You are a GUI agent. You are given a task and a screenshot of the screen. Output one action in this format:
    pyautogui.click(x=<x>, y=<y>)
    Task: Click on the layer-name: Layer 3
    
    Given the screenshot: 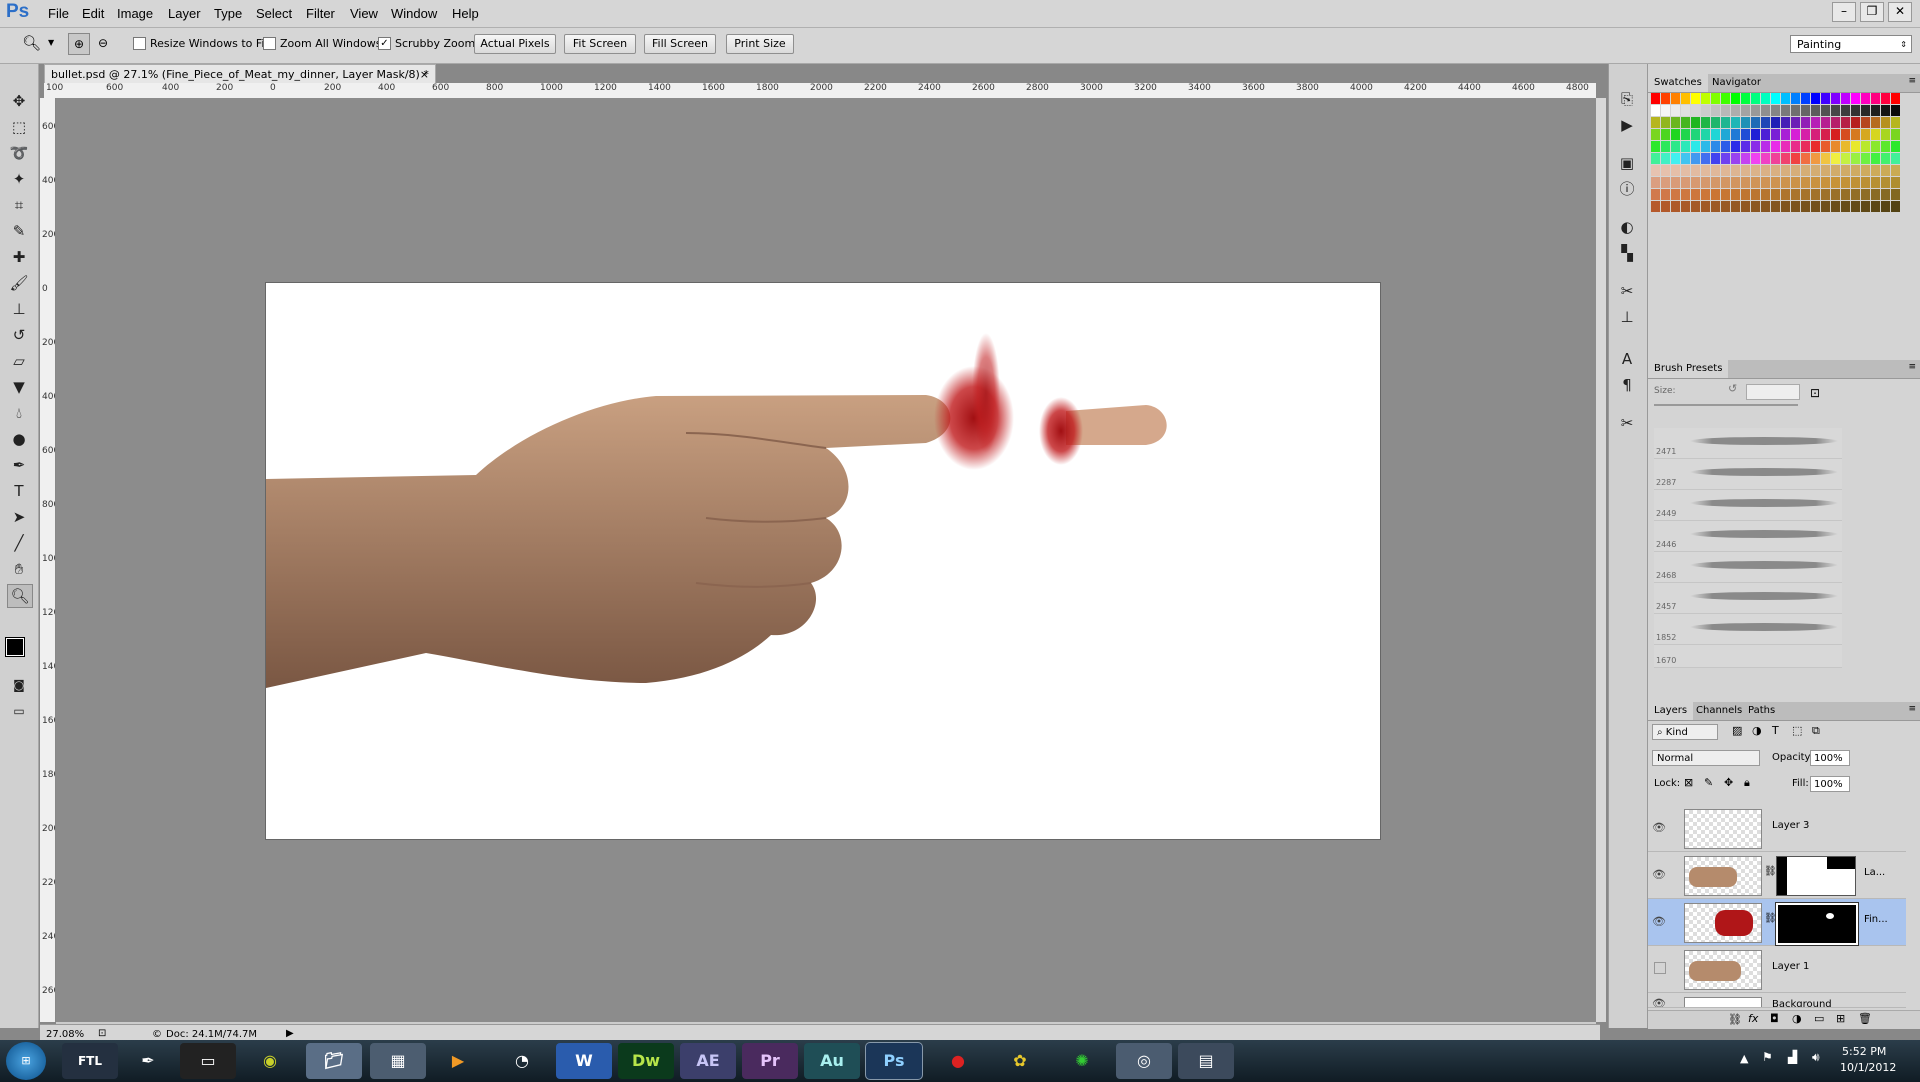 What is the action you would take?
    pyautogui.click(x=1790, y=825)
    